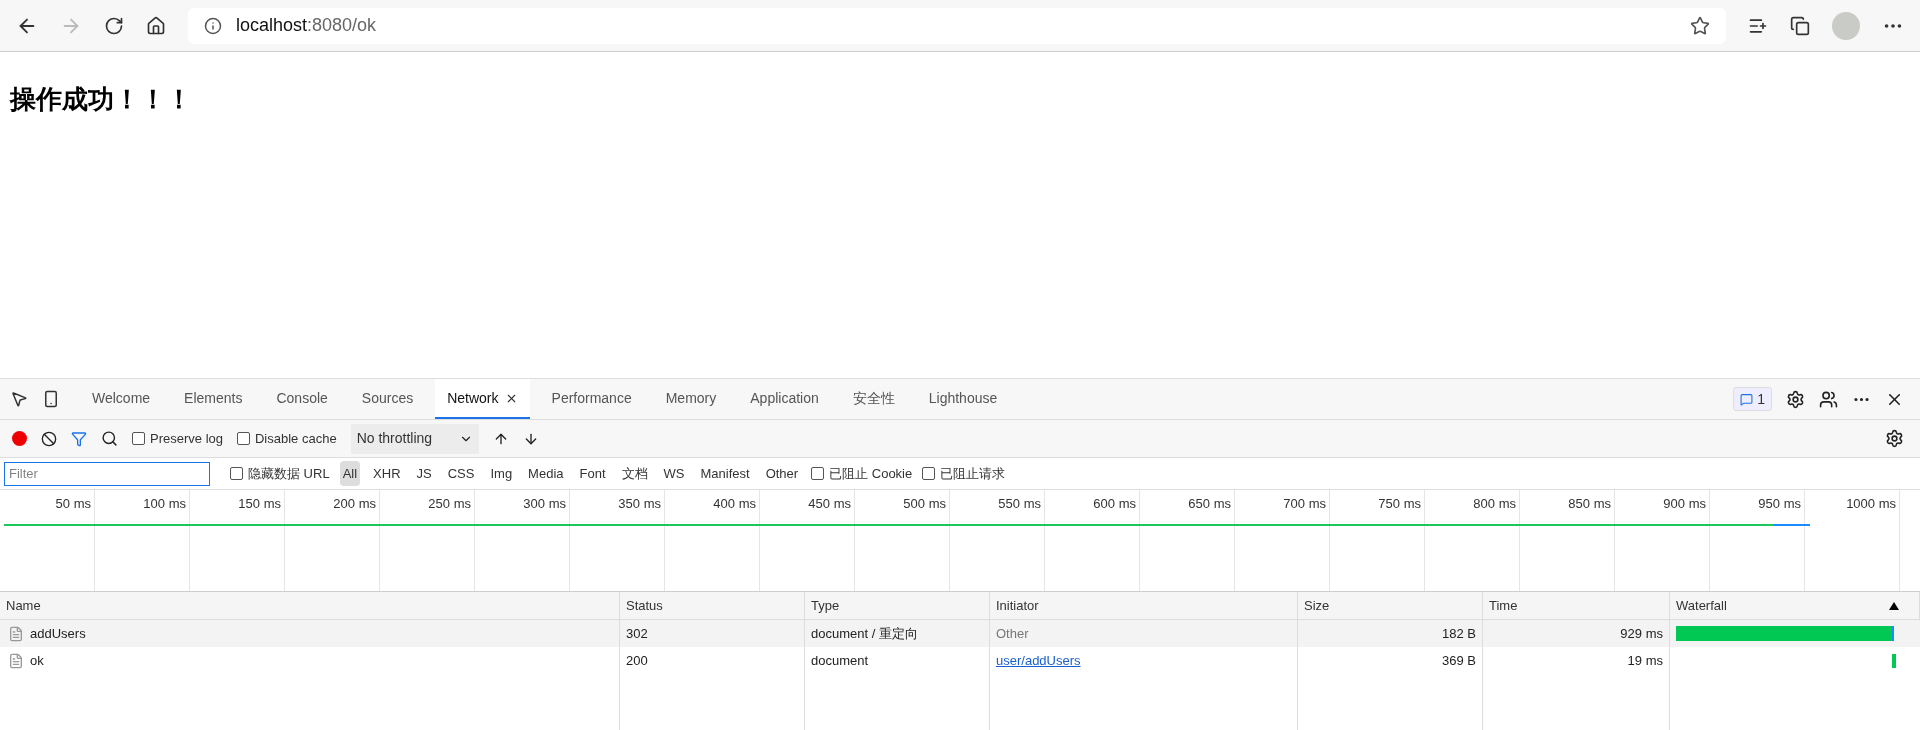  What do you see at coordinates (461, 473) in the screenshot?
I see `type-filter: CSS` at bounding box center [461, 473].